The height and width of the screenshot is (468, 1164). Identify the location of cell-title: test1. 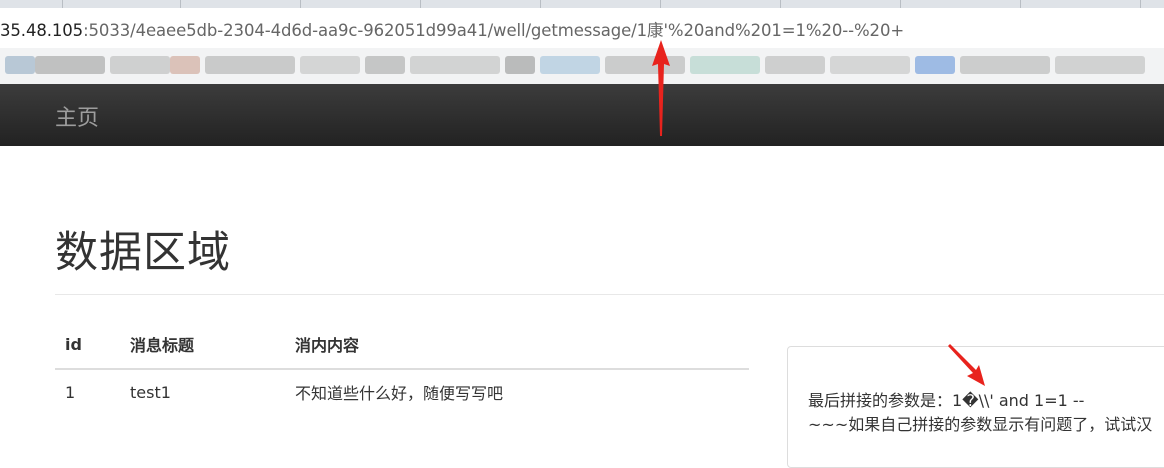
(150, 392).